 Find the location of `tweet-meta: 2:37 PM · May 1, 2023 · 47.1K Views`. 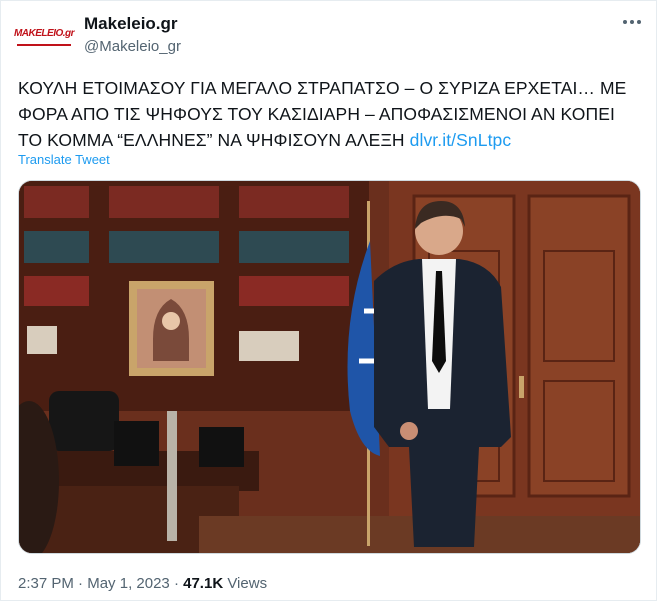

tweet-meta: 2:37 PM · May 1, 2023 · 47.1K Views is located at coordinates (142, 583).